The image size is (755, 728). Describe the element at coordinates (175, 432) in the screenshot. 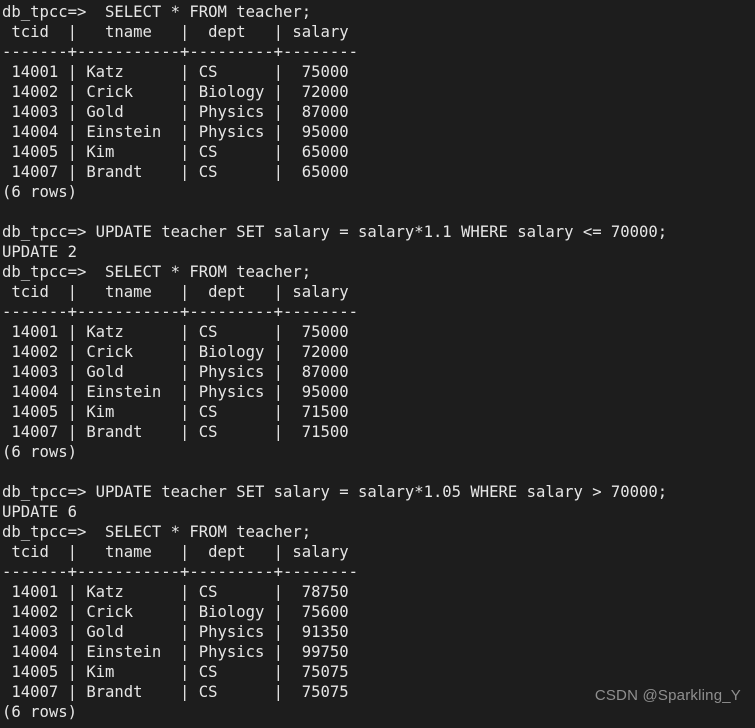

I see `terminal-line: 14007 | Brandt | CS | 71500` at that location.